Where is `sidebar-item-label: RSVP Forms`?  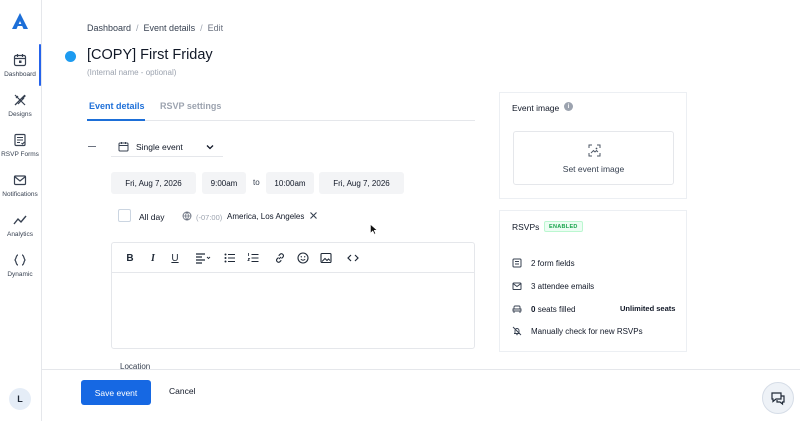
sidebar-item-label: RSVP Forms is located at coordinates (20, 154).